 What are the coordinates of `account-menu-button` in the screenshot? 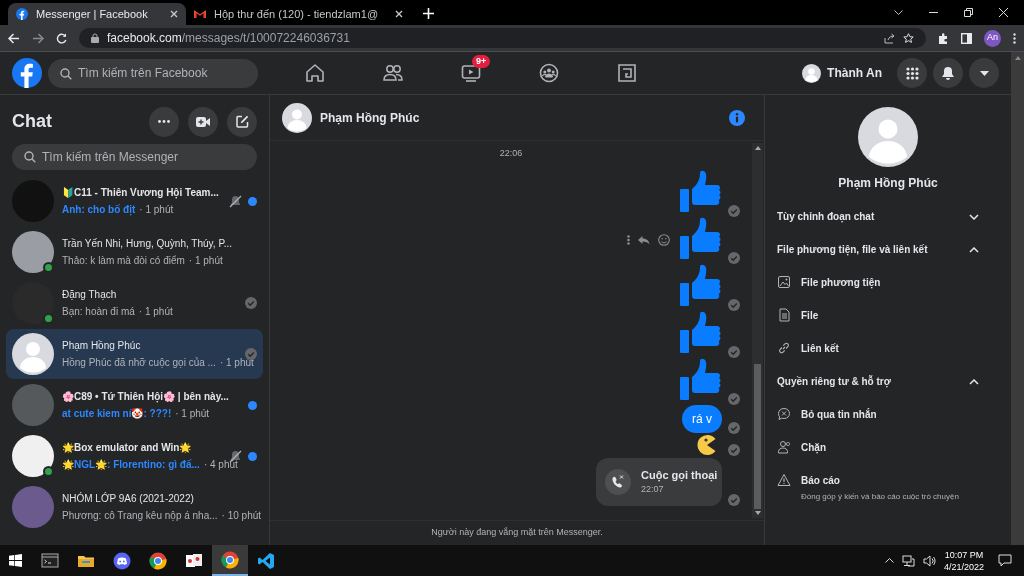 It's located at (984, 73).